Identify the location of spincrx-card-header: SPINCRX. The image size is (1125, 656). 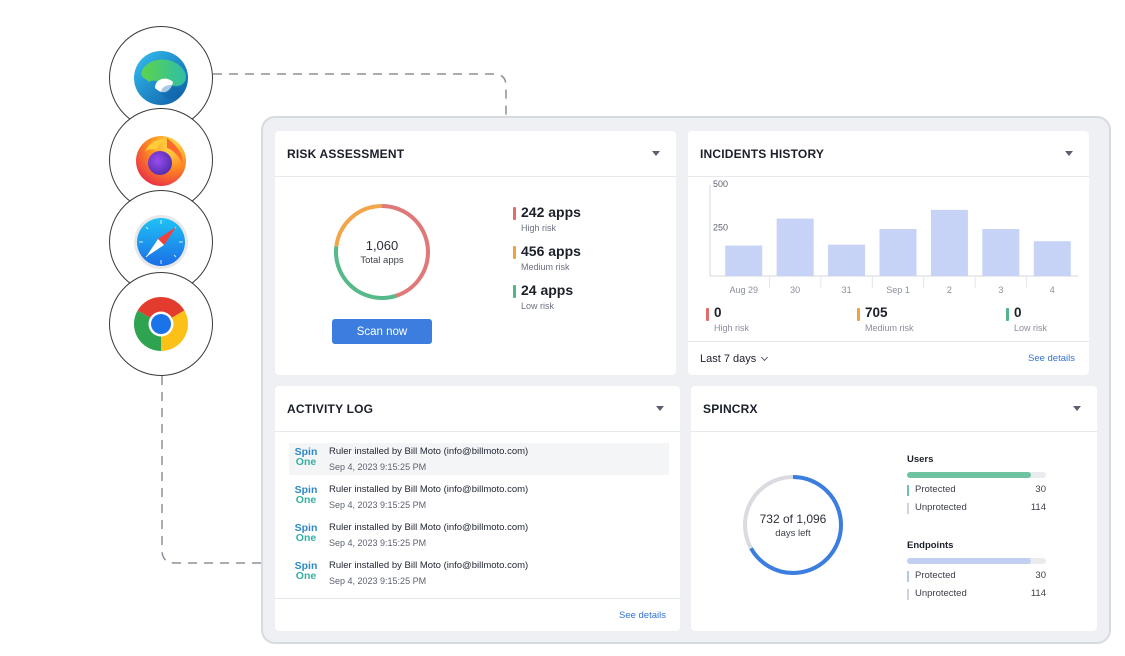
(894, 409).